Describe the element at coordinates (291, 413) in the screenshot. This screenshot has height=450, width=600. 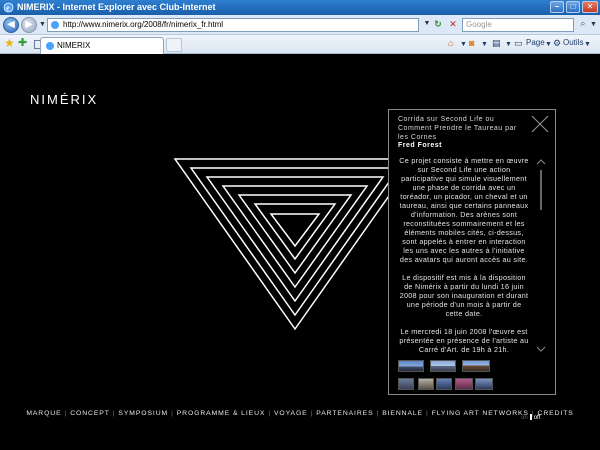
I see `nav-voyage: VOYAGE` at that location.